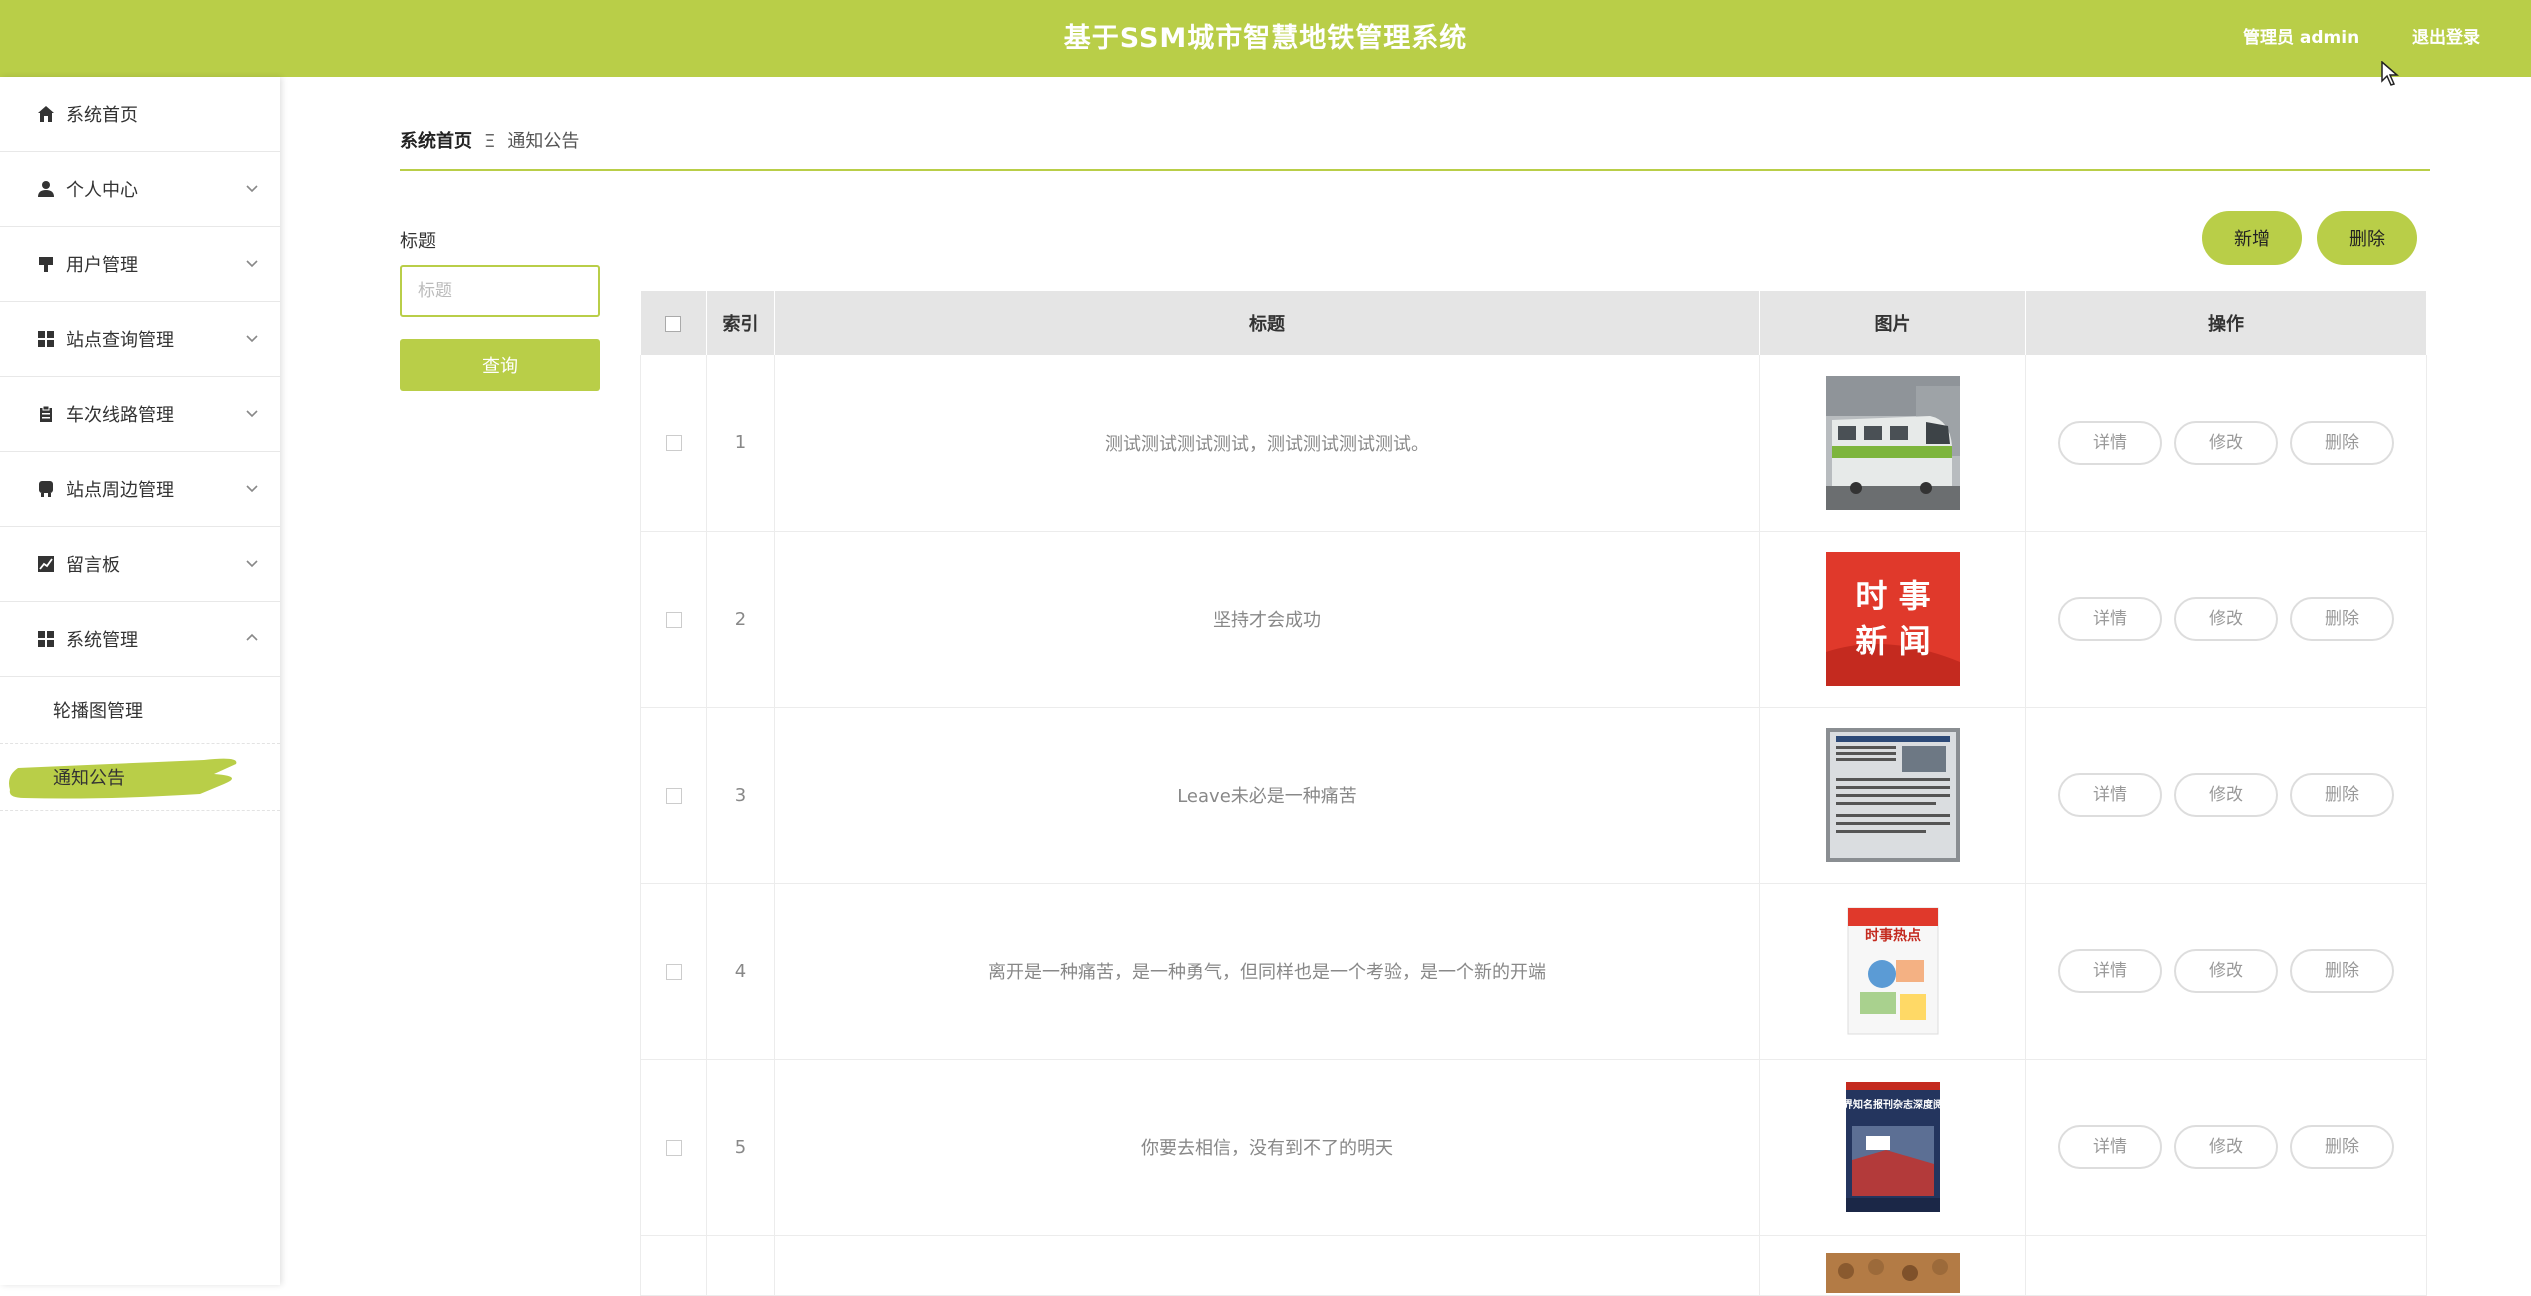 The image size is (2531, 1296). Describe the element at coordinates (740, 795) in the screenshot. I see `row-index: 3` at that location.